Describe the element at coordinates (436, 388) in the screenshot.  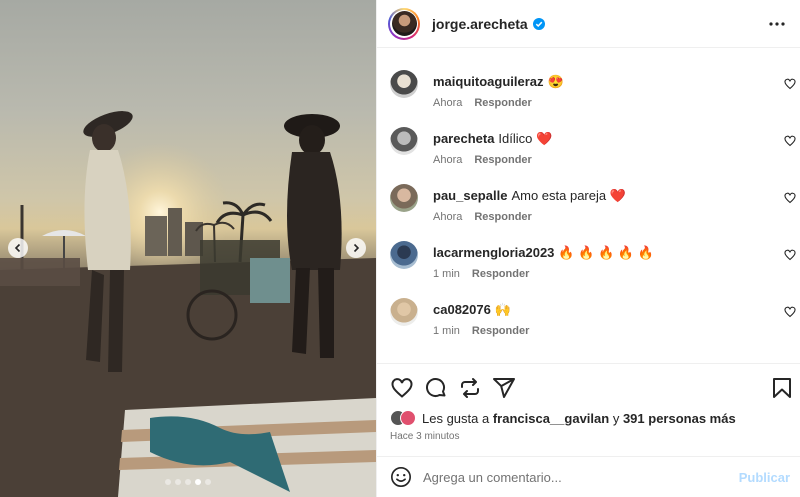
I see `comment-icon` at that location.